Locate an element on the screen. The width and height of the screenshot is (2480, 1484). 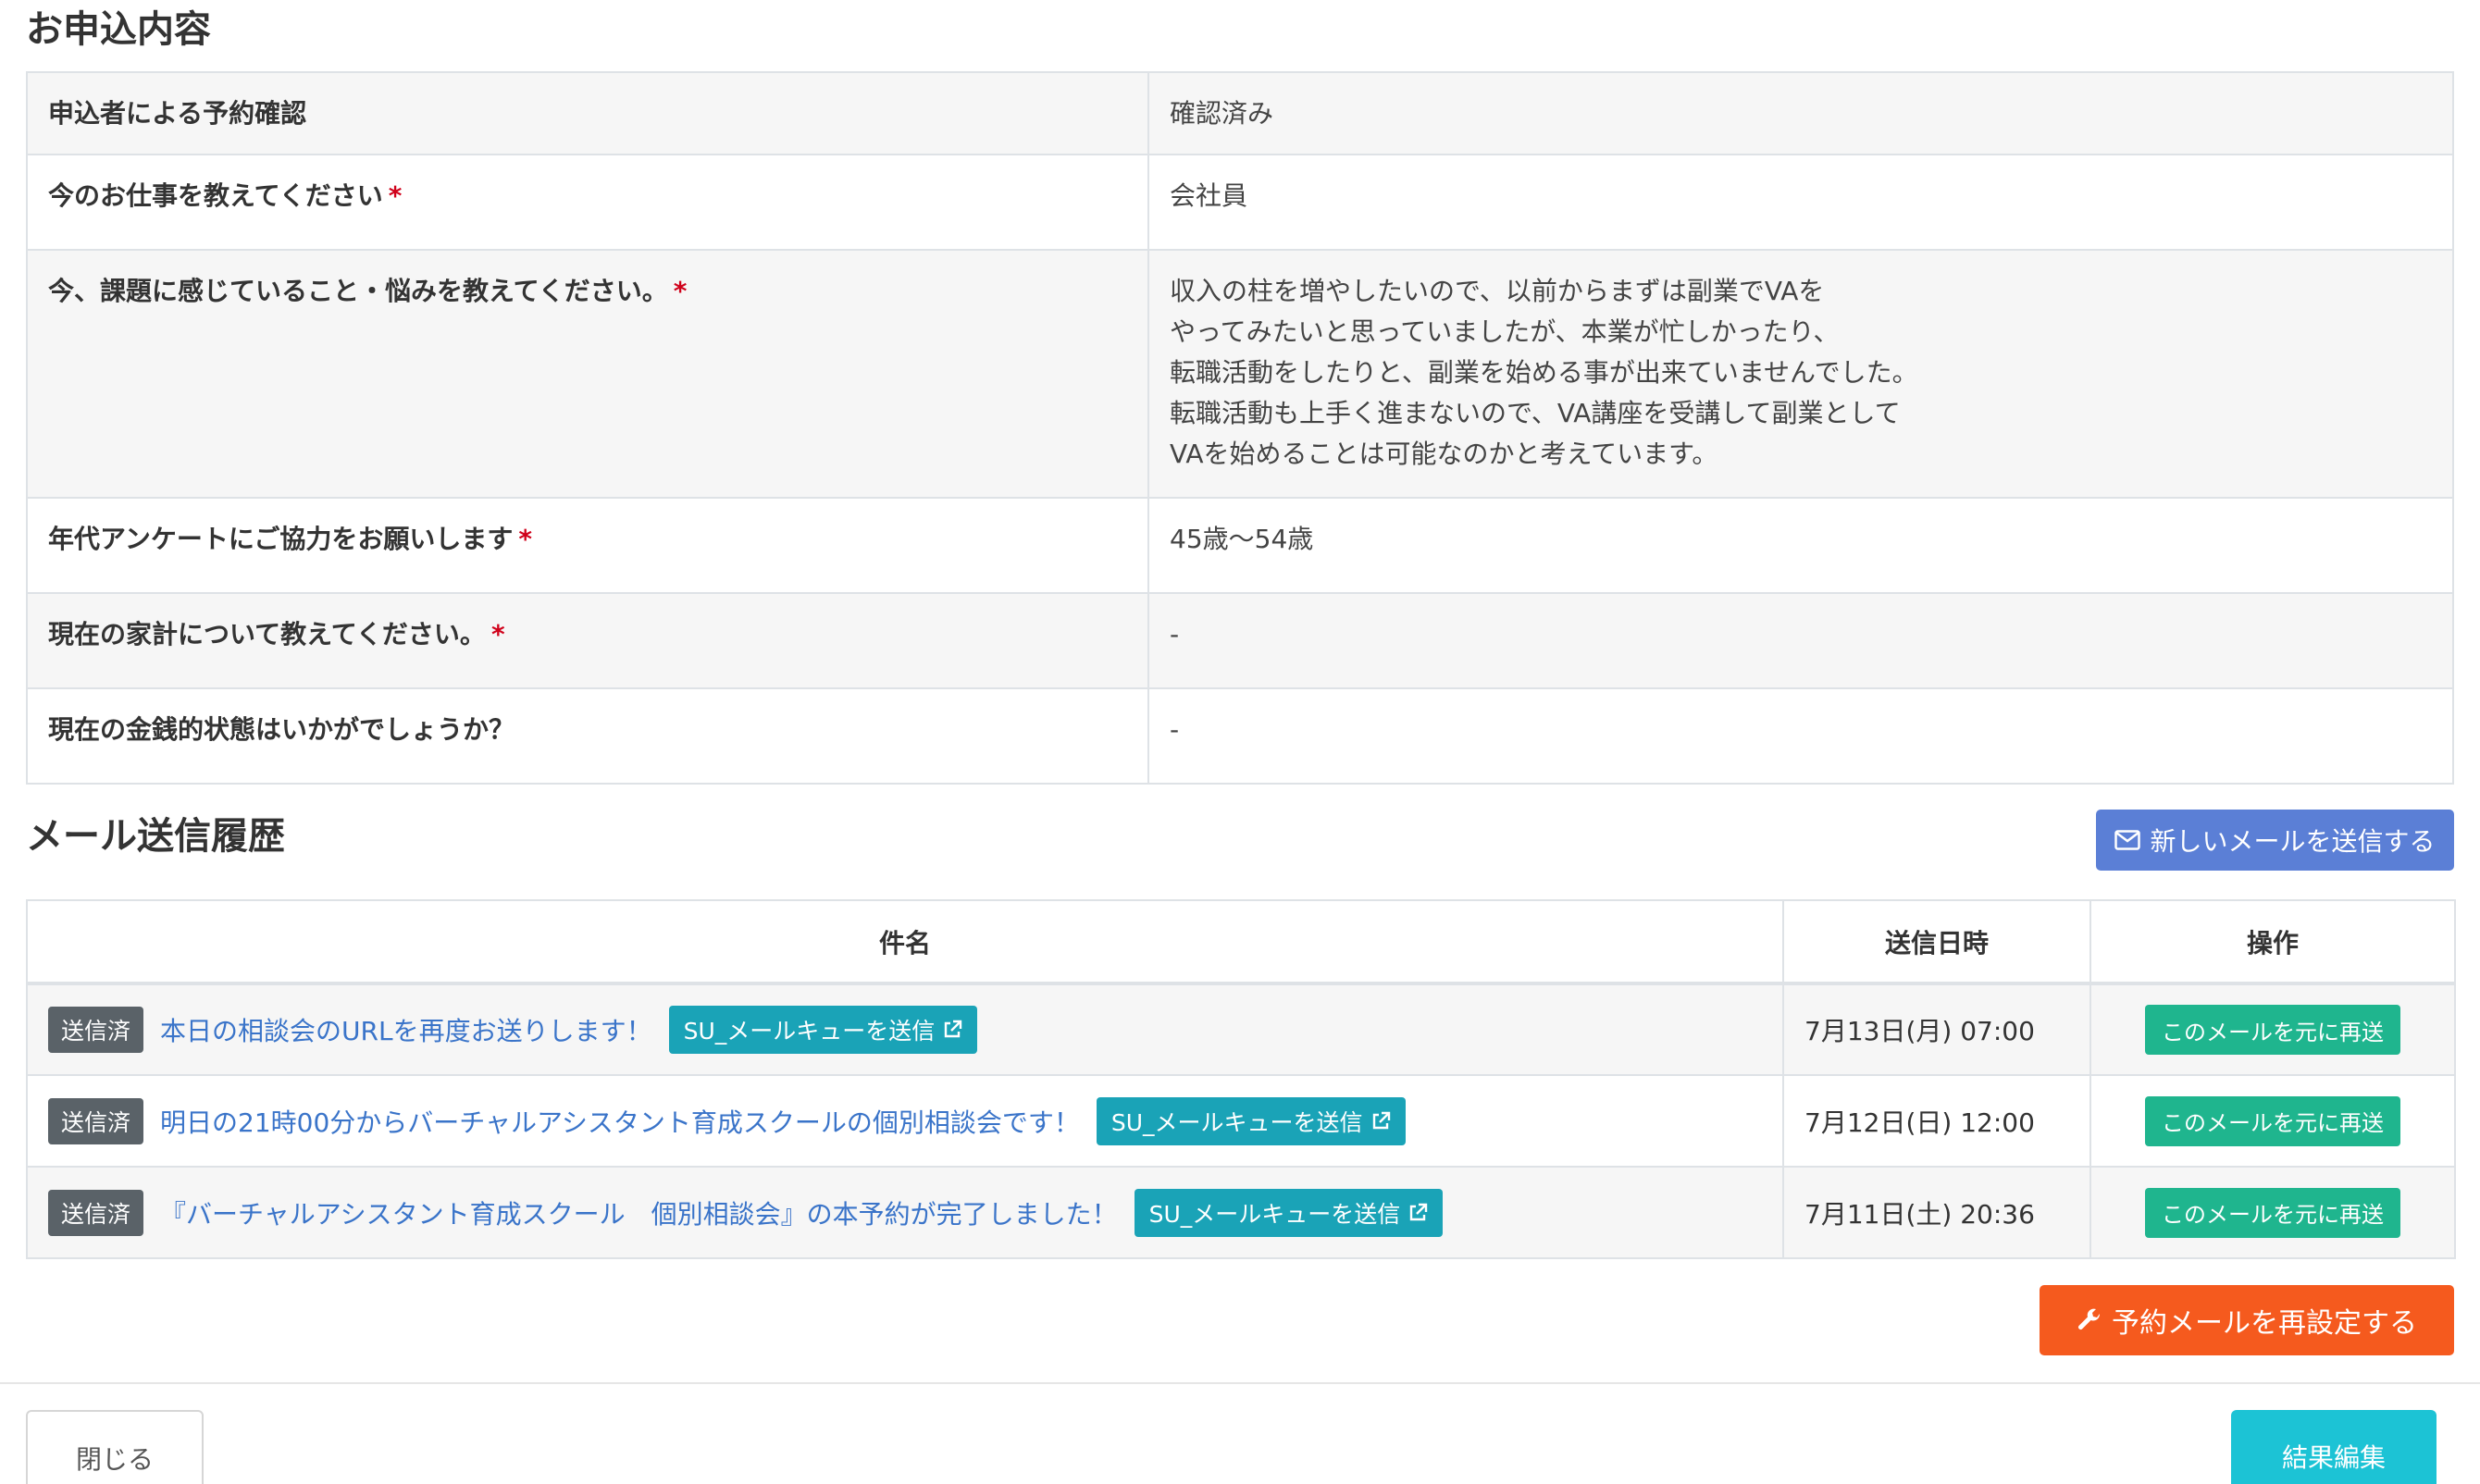
subject-cell: 送信済 本日の相談会のURLを再度お送りします！ SU_メールキューを送信 is located at coordinates (905, 1030).